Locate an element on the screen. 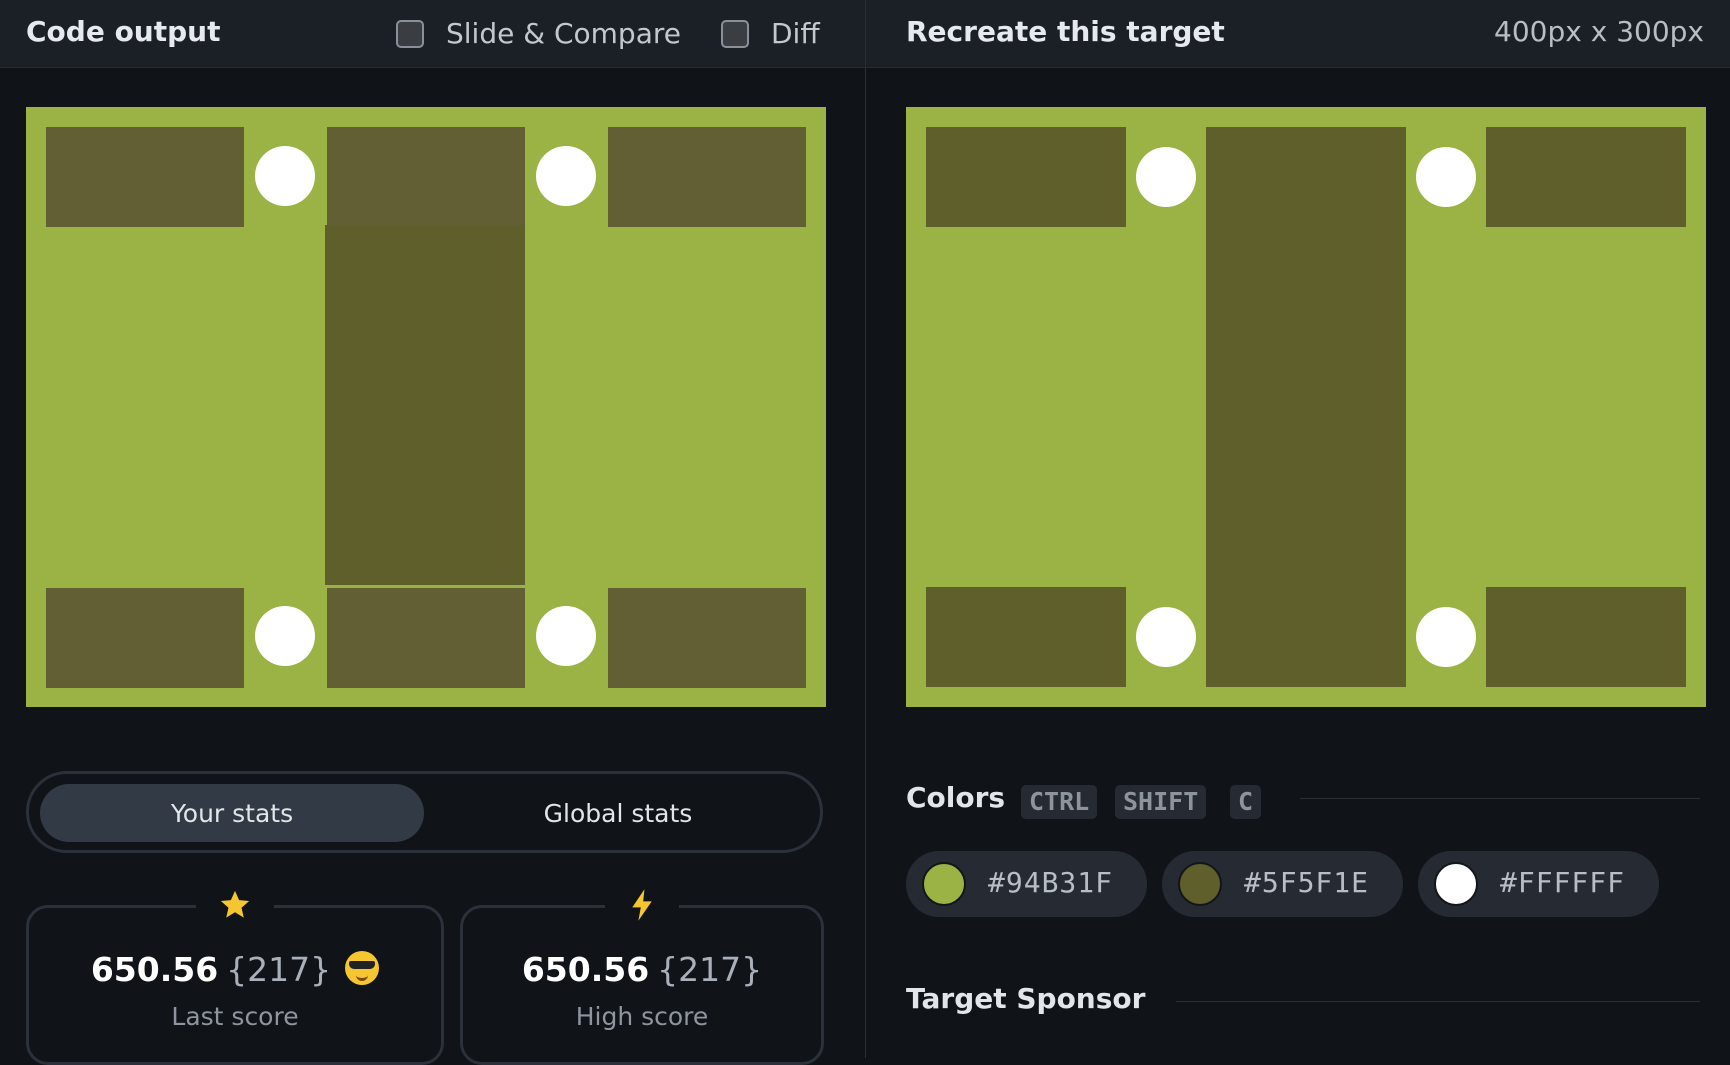 Image resolution: width=1730 pixels, height=1065 pixels. code-output-title: Code output is located at coordinates (123, 31).